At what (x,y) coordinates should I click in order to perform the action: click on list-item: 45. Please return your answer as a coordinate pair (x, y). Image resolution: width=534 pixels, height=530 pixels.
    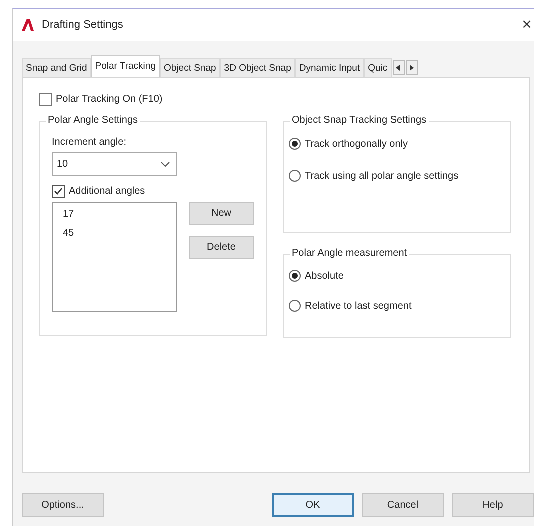
    Looking at the image, I should click on (114, 233).